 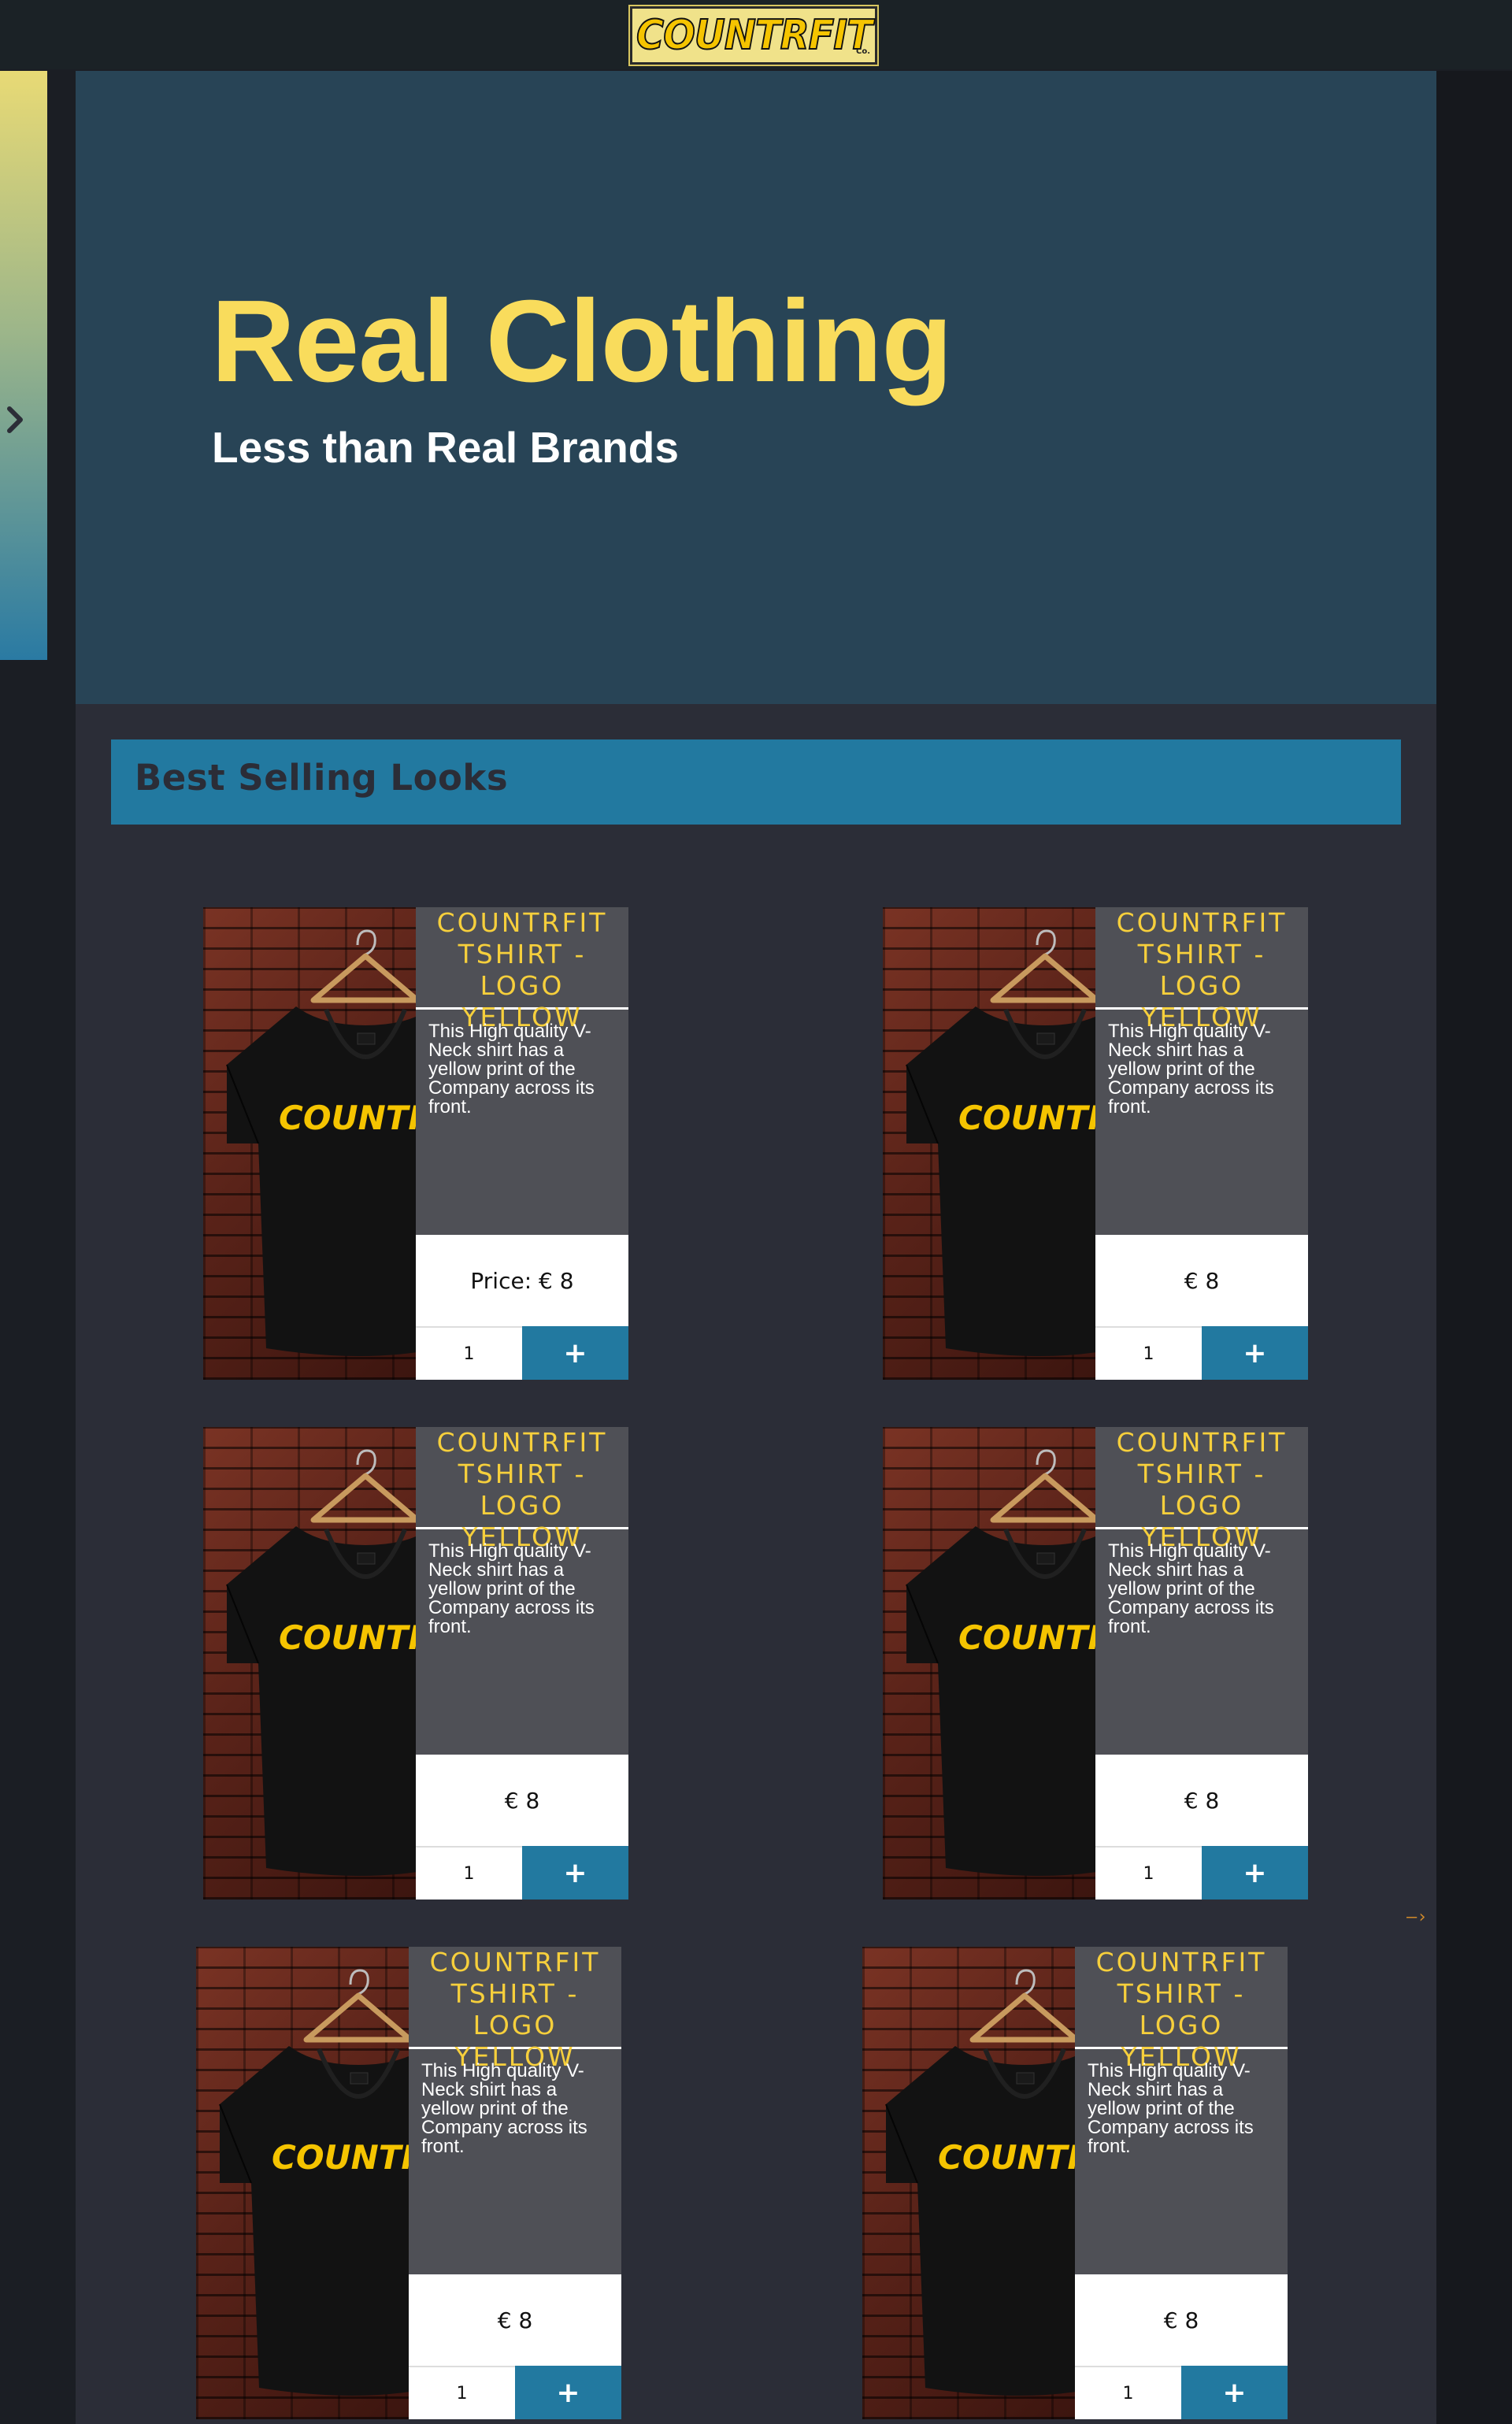 What do you see at coordinates (1474, 1247) in the screenshot?
I see `right-gutter` at bounding box center [1474, 1247].